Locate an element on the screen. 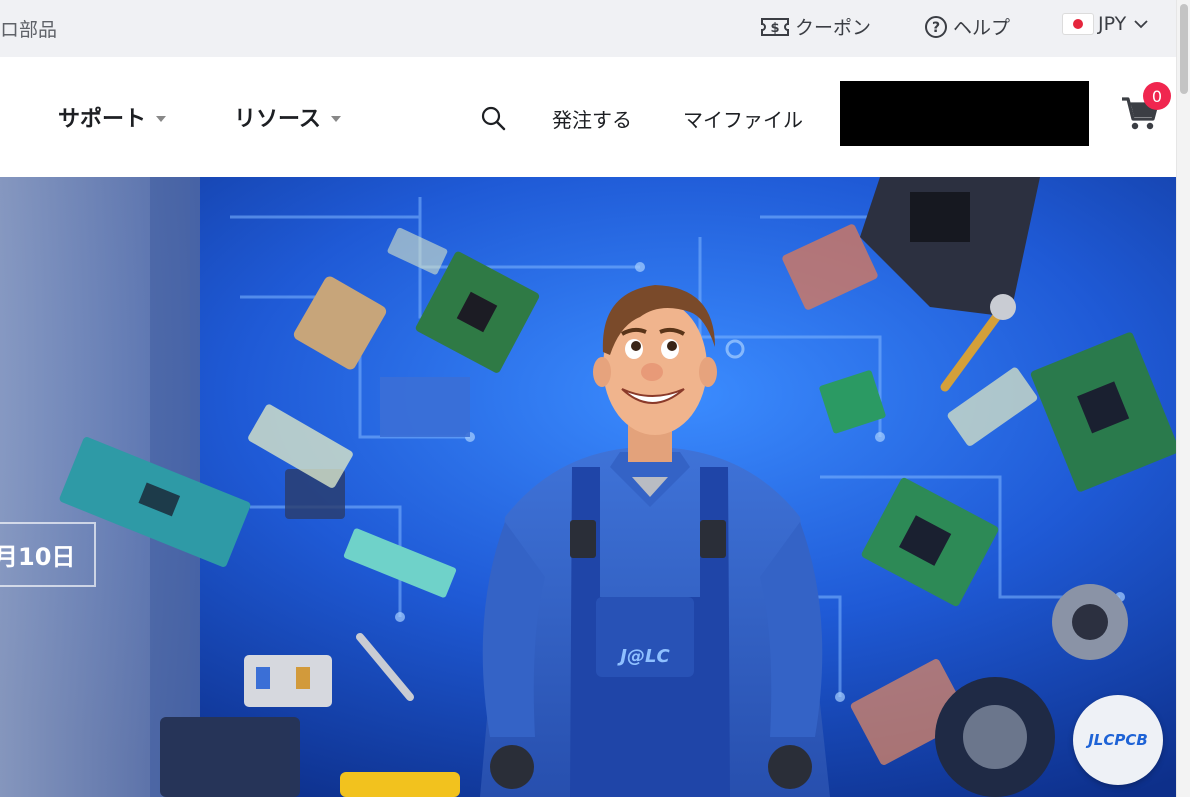 This screenshot has height=797, width=1190. account-area-redacted is located at coordinates (964, 113).